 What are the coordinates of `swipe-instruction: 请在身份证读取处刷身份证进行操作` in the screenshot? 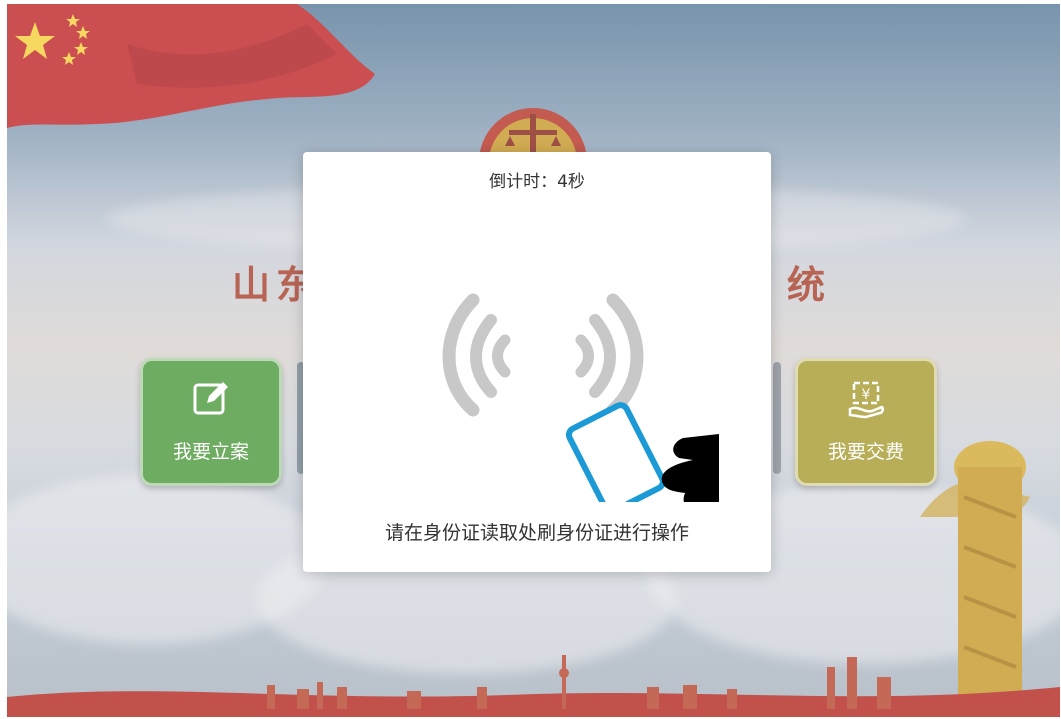 It's located at (536, 533).